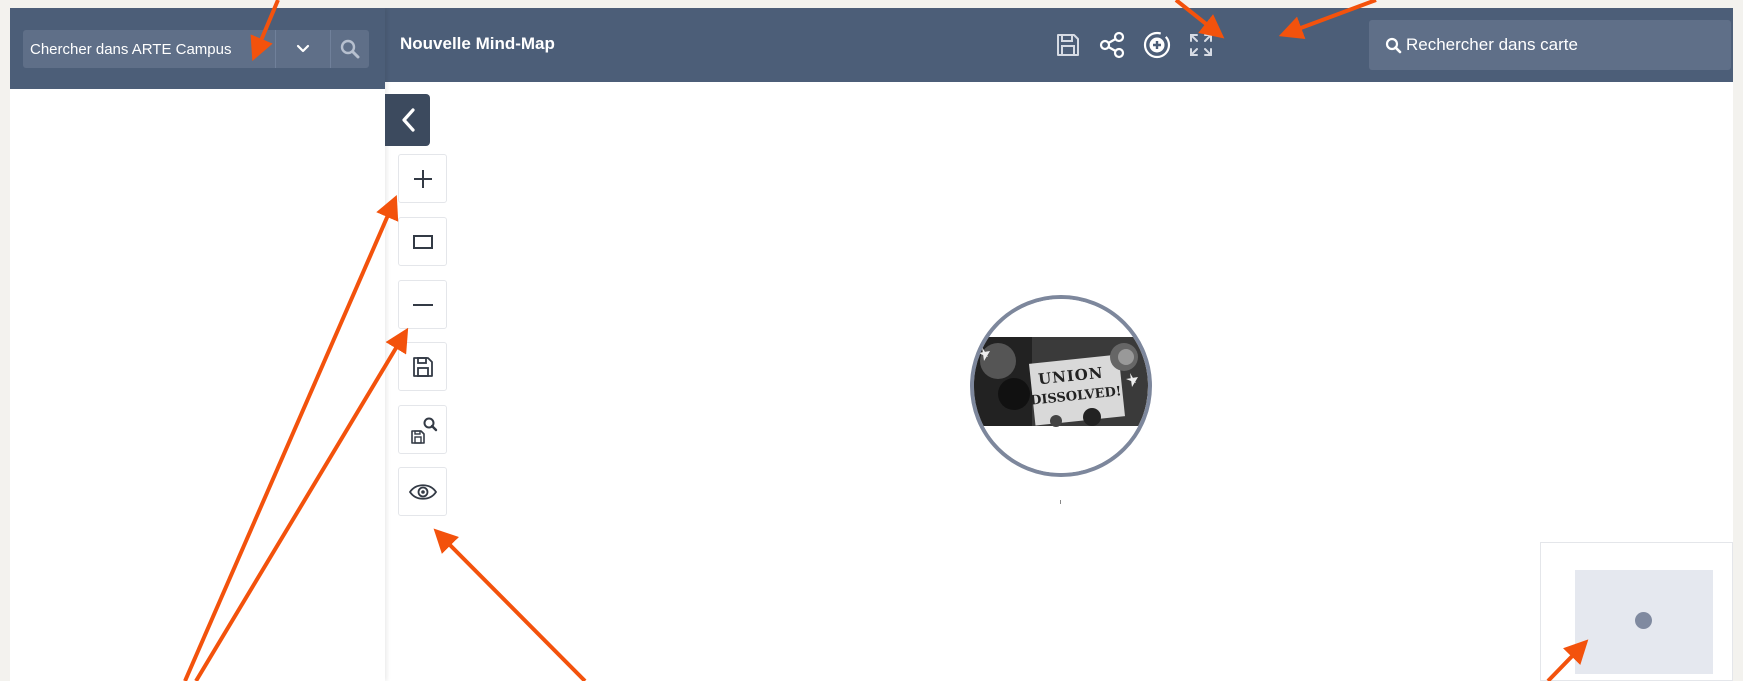 This screenshot has width=1743, height=681. I want to click on zoom-out-icon, so click(423, 305).